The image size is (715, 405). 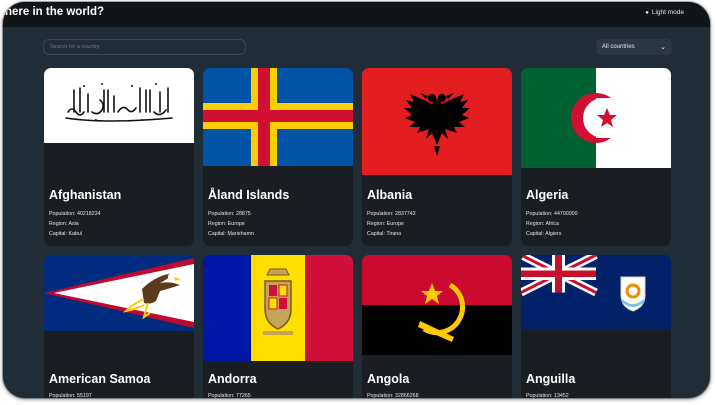 What do you see at coordinates (278, 308) in the screenshot?
I see `andorra-flag` at bounding box center [278, 308].